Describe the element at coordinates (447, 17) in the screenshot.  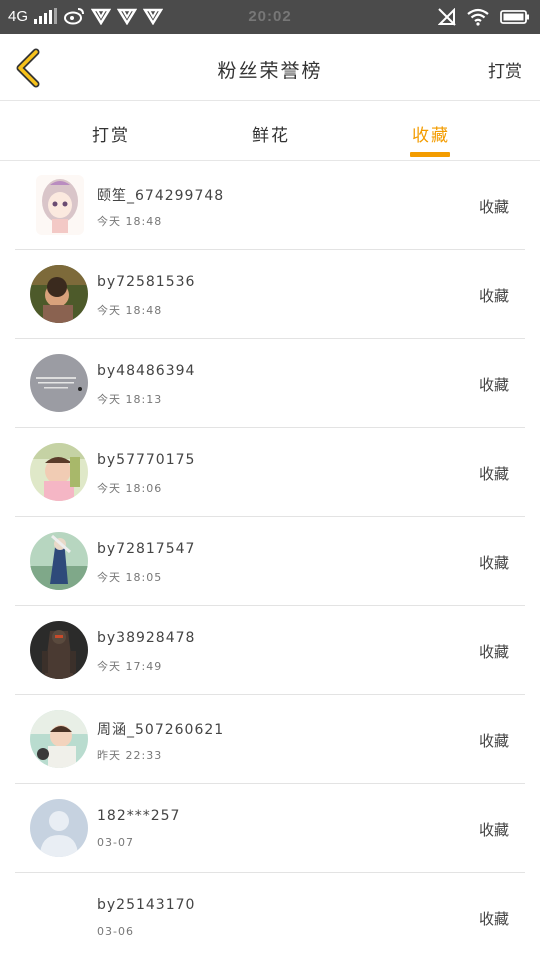
I see `no-sim-icon` at that location.